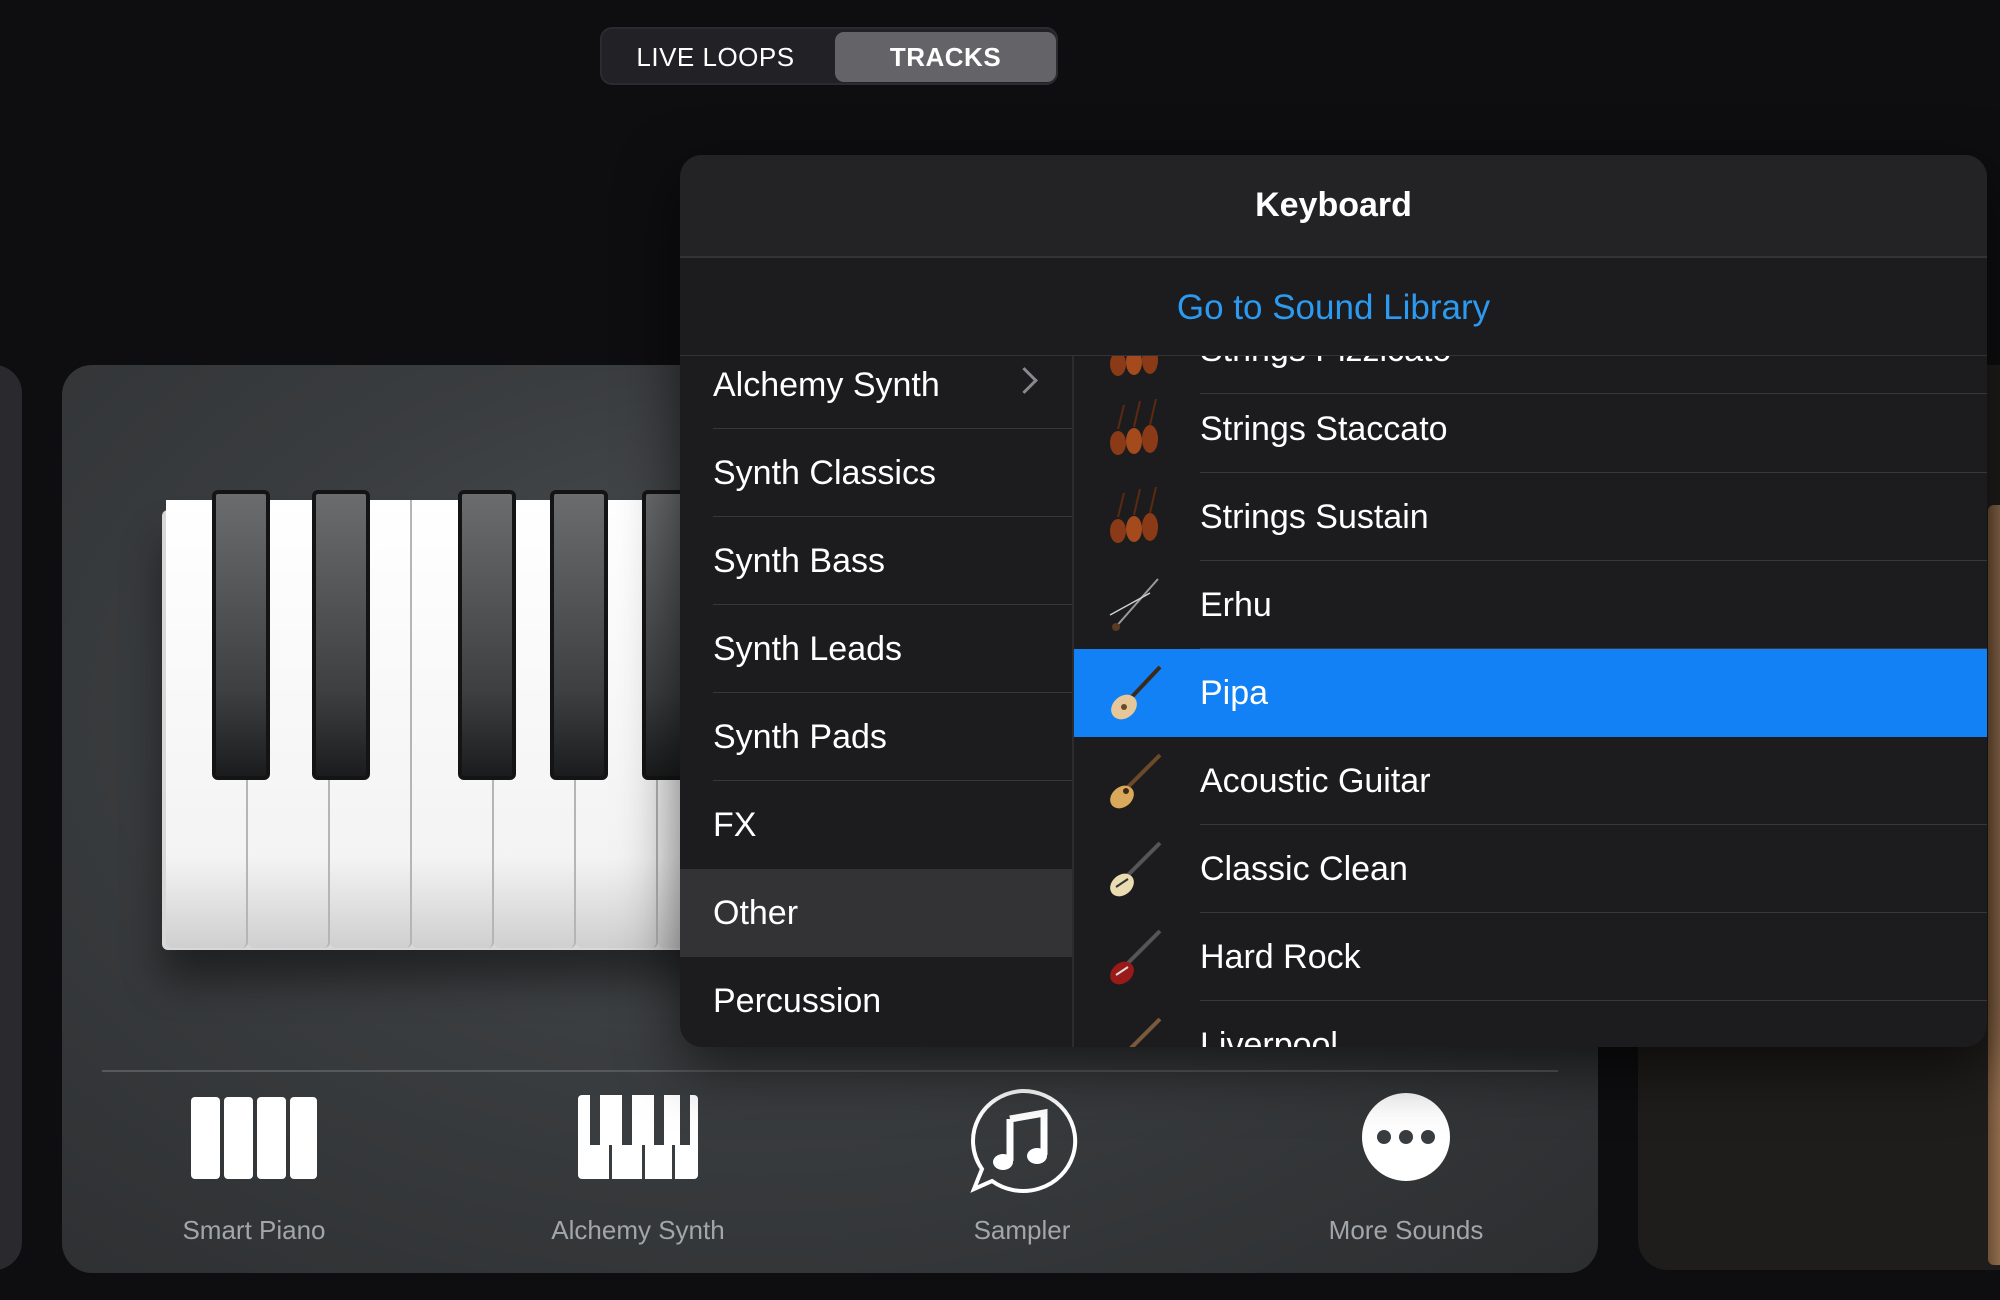 The width and height of the screenshot is (2000, 1300). What do you see at coordinates (1136, 692) in the screenshot?
I see `pipa-icon` at bounding box center [1136, 692].